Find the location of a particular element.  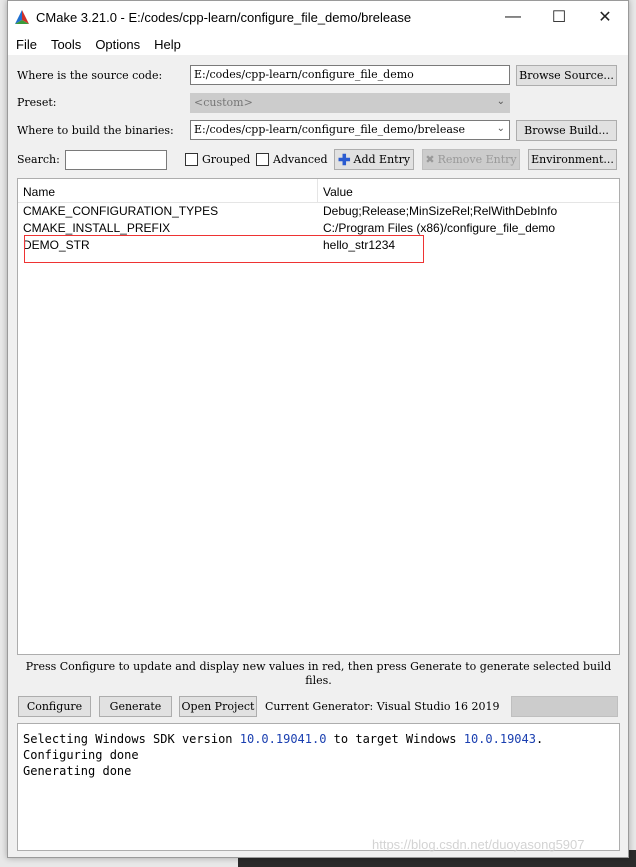

build-label: Where to build the binaries: is located at coordinates (95, 130).